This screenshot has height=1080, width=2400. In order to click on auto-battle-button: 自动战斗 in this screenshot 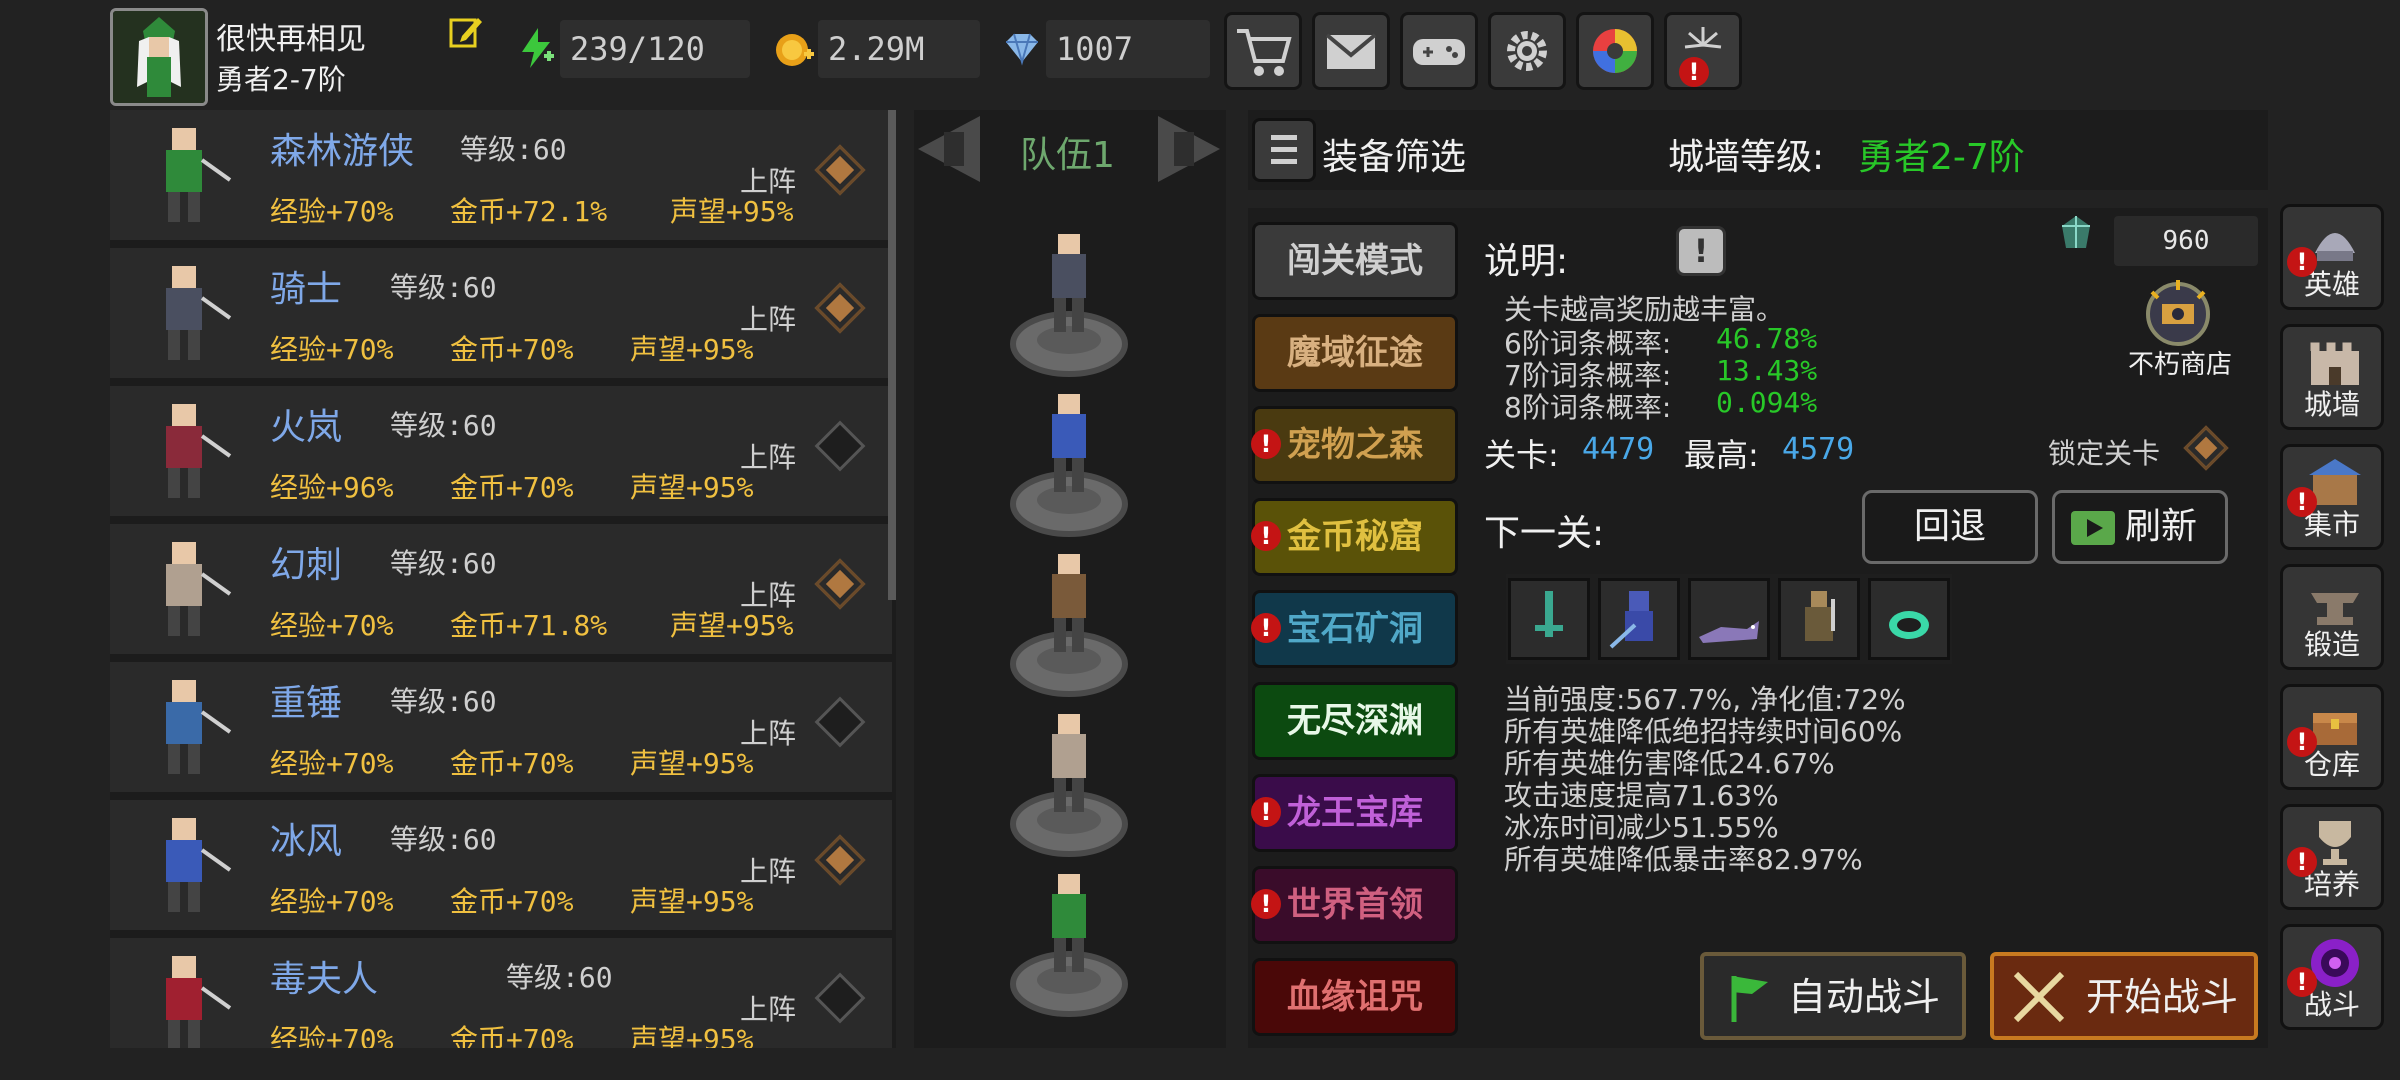, I will do `click(1833, 996)`.